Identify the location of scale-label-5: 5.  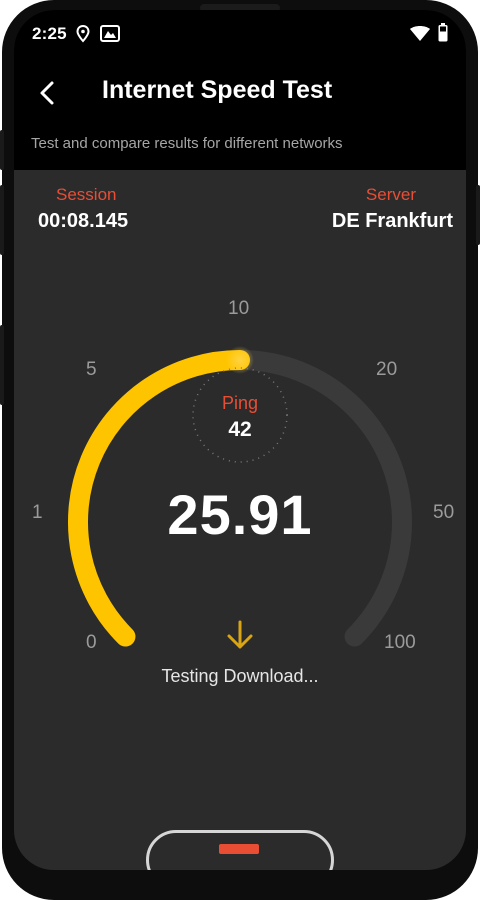
(91, 369).